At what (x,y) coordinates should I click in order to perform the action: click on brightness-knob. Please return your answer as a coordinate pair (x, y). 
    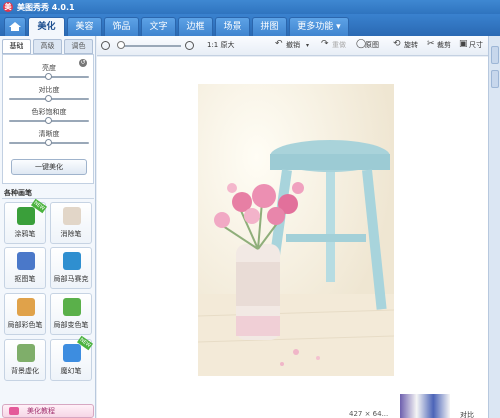
    Looking at the image, I should click on (48, 76).